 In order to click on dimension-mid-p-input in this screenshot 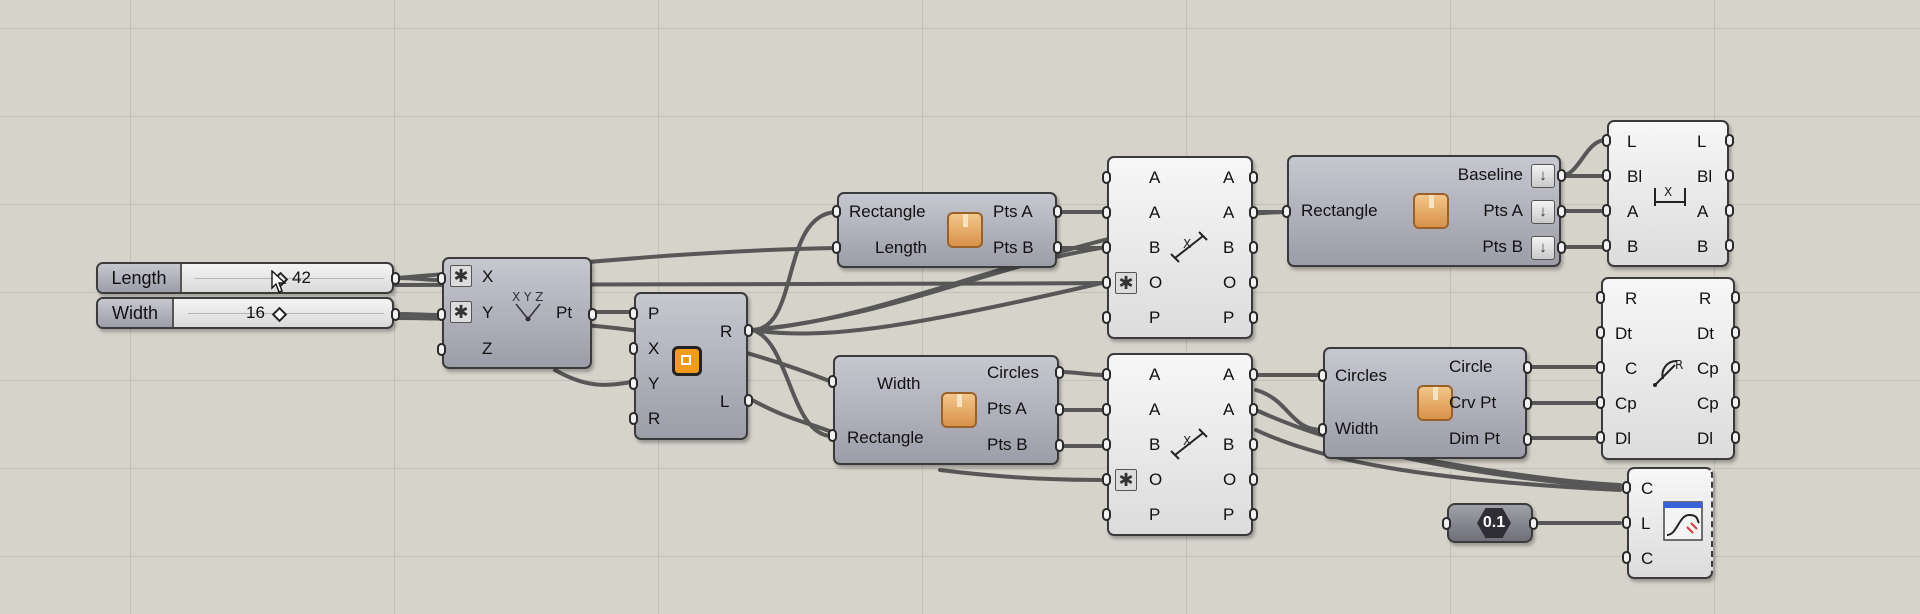, I will do `click(1106, 514)`.